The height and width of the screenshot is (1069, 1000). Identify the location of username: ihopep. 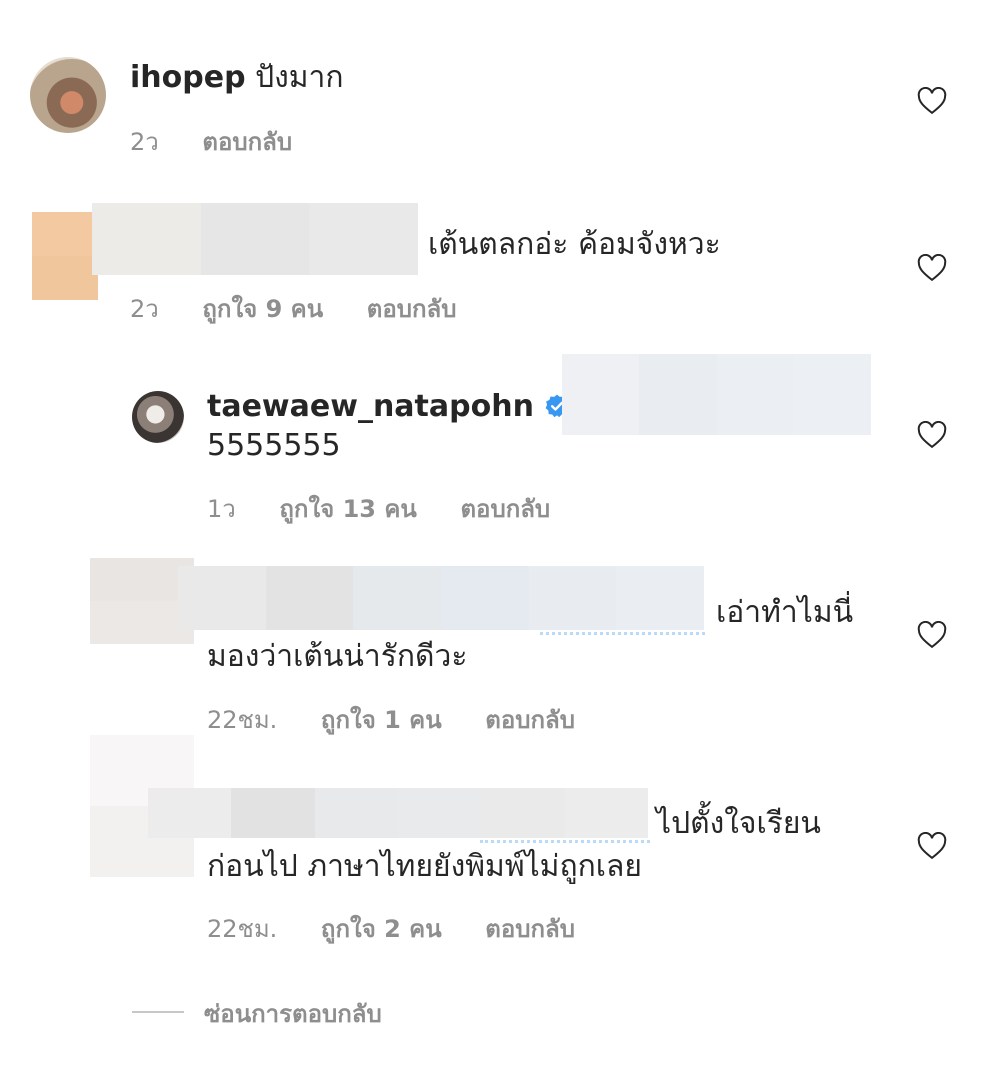
(188, 77).